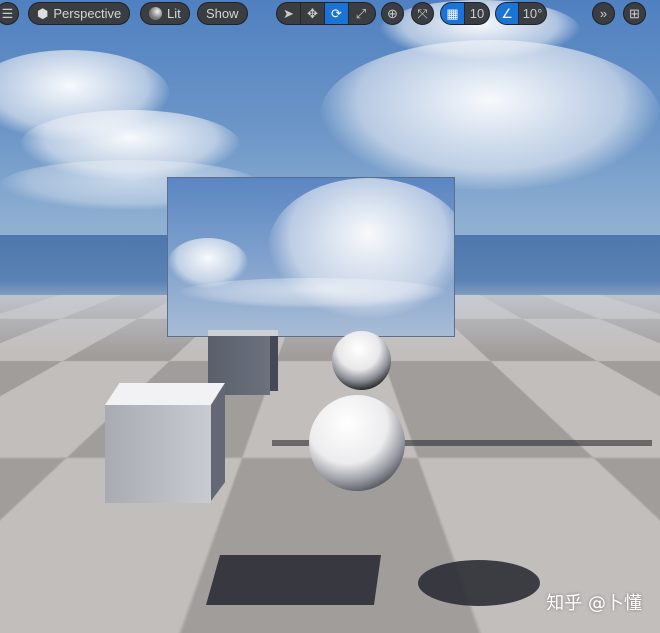 This screenshot has height=633, width=660. I want to click on grid-snap: ▦ 10, so click(465, 13).